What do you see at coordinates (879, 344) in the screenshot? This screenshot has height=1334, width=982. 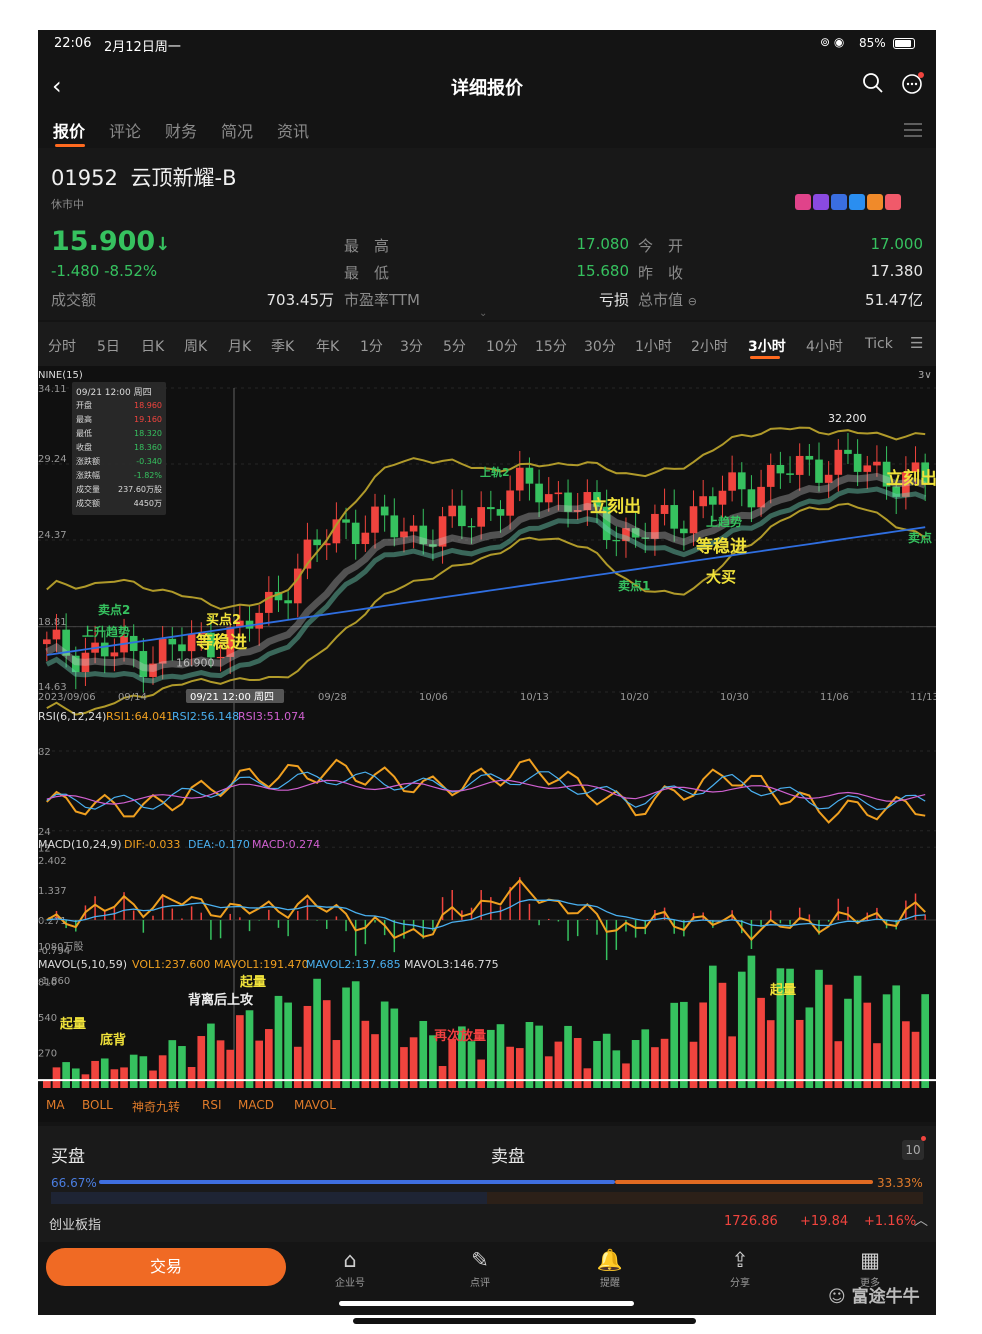 I see `period-17: Tick` at bounding box center [879, 344].